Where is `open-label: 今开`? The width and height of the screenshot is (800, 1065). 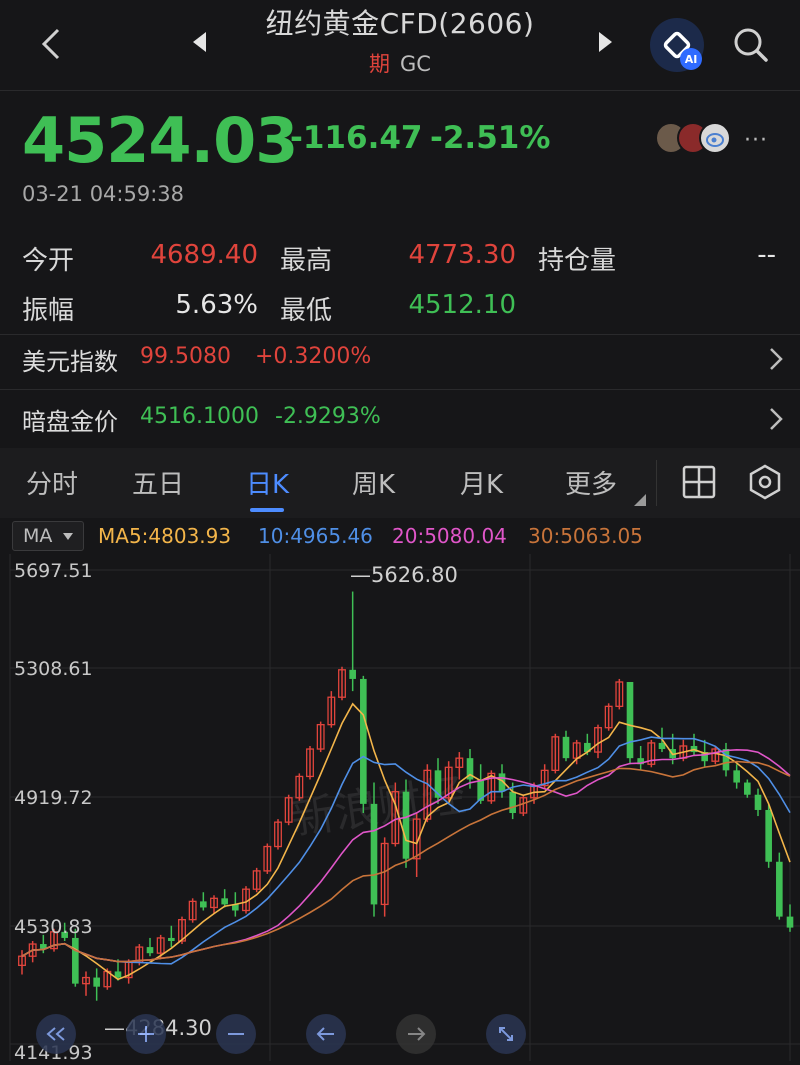
open-label: 今开 is located at coordinates (48, 261).